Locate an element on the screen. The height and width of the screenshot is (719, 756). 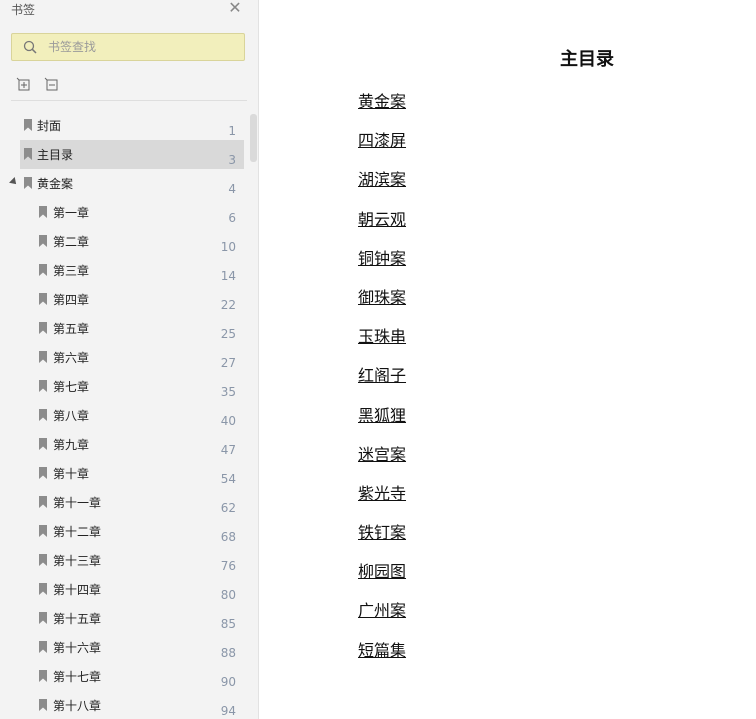
toc-link: 柳园图 is located at coordinates (382, 577).